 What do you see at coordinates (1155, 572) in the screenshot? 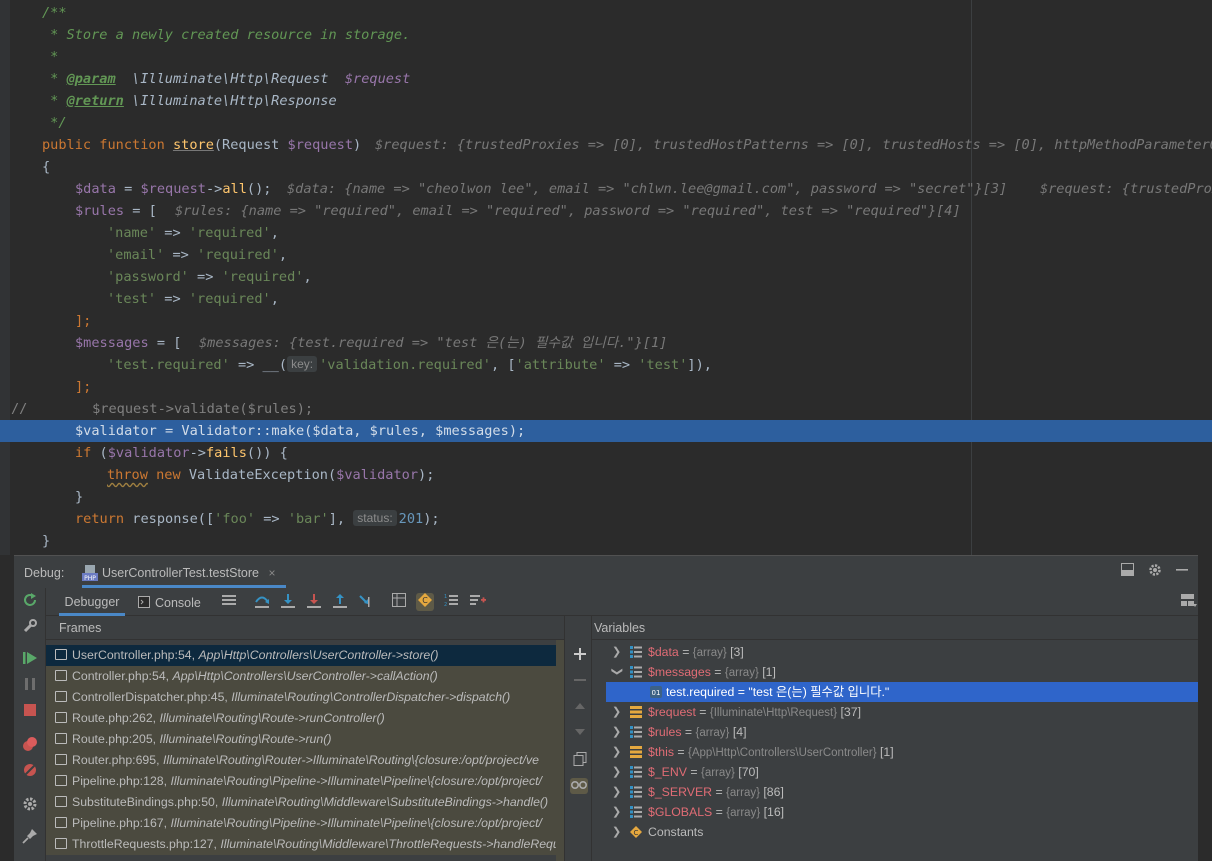
I see `settings-icon` at bounding box center [1155, 572].